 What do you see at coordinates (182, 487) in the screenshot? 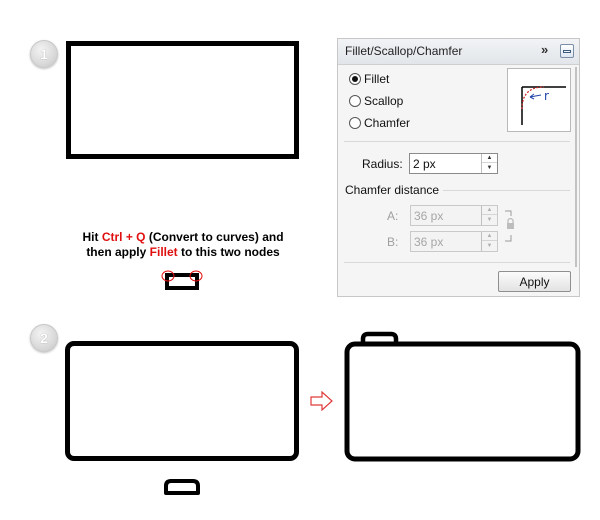
I see `detached-rounded-tab` at bounding box center [182, 487].